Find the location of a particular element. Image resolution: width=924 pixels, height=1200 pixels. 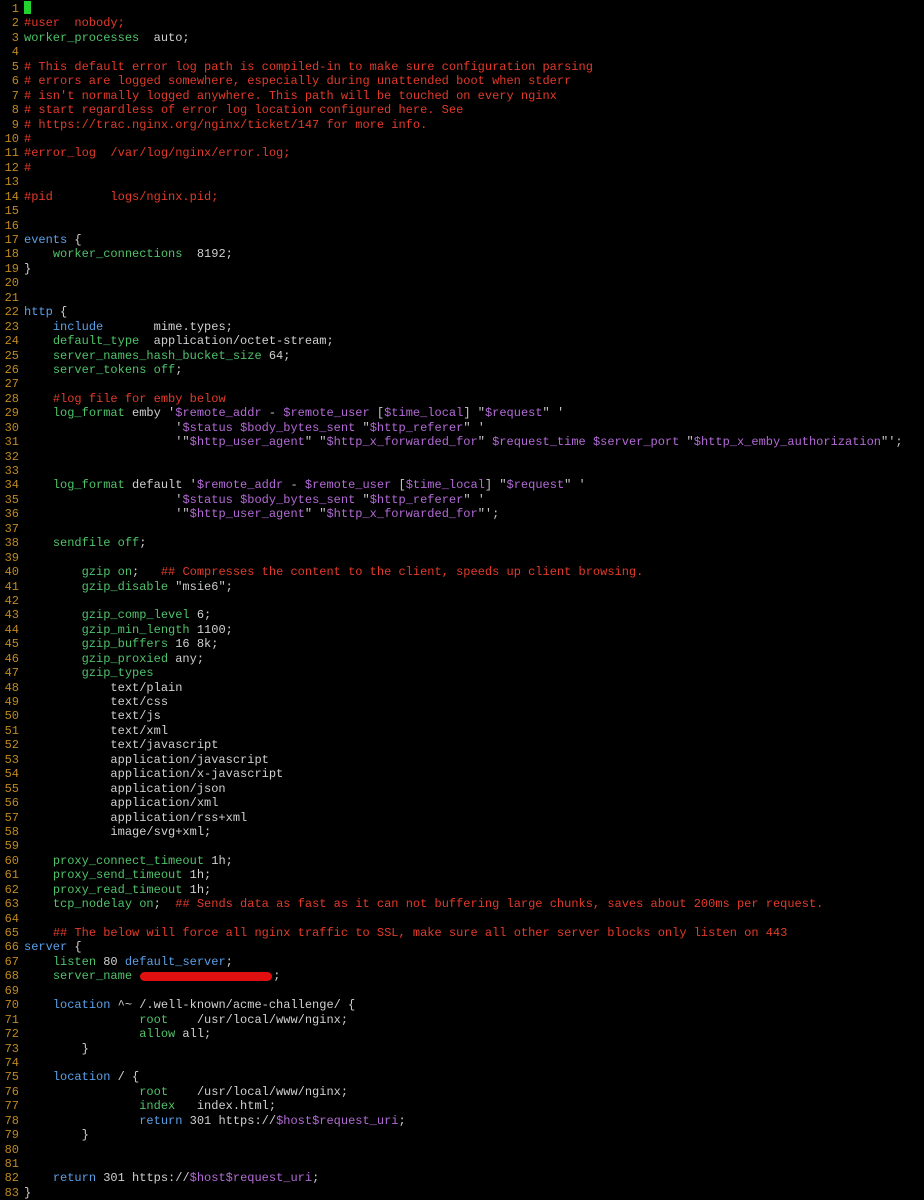

code-content: proxy_connect_timeout 1h; is located at coordinates (128, 861).